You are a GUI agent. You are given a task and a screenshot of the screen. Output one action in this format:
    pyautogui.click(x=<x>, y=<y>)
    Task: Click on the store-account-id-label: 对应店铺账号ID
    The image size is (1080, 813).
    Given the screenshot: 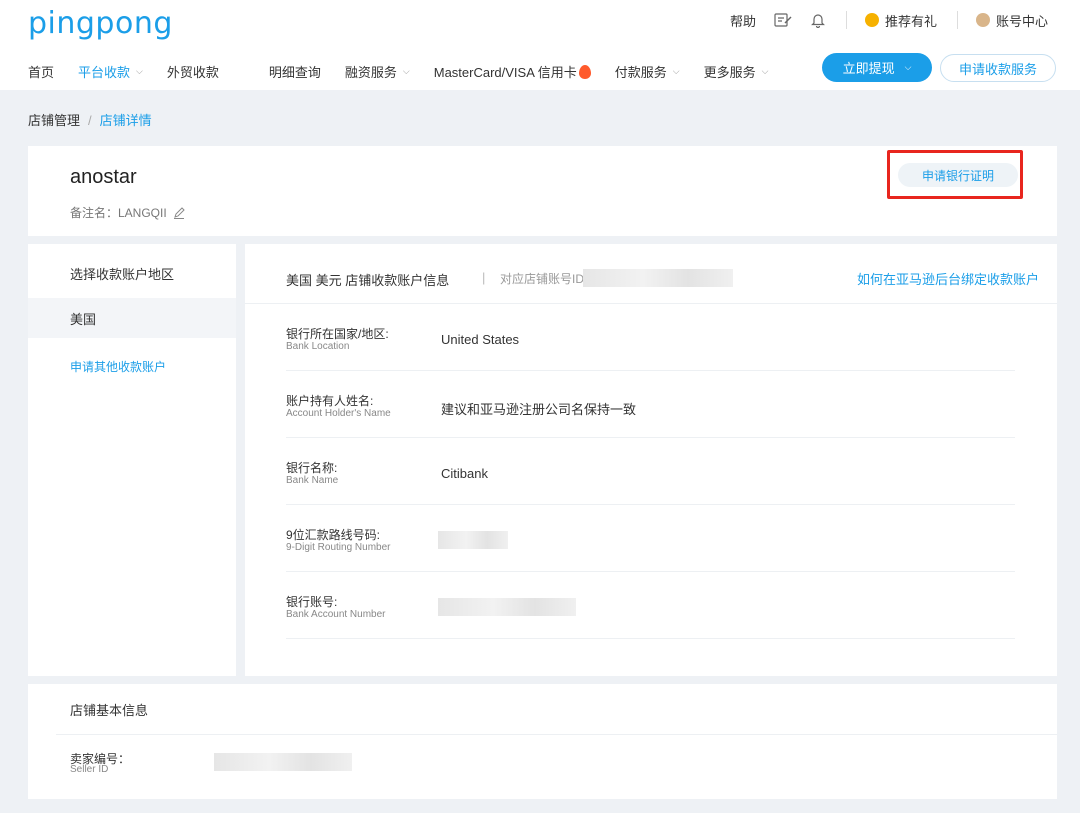 What is the action you would take?
    pyautogui.click(x=542, y=279)
    